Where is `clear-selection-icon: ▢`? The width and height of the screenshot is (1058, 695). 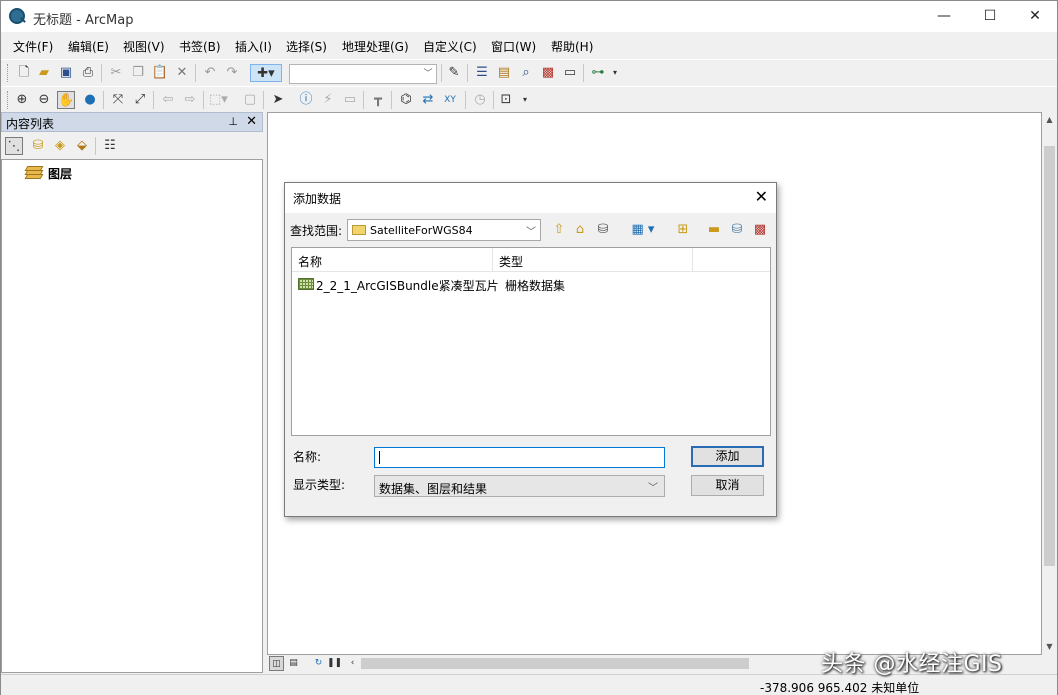 clear-selection-icon: ▢ is located at coordinates (250, 100).